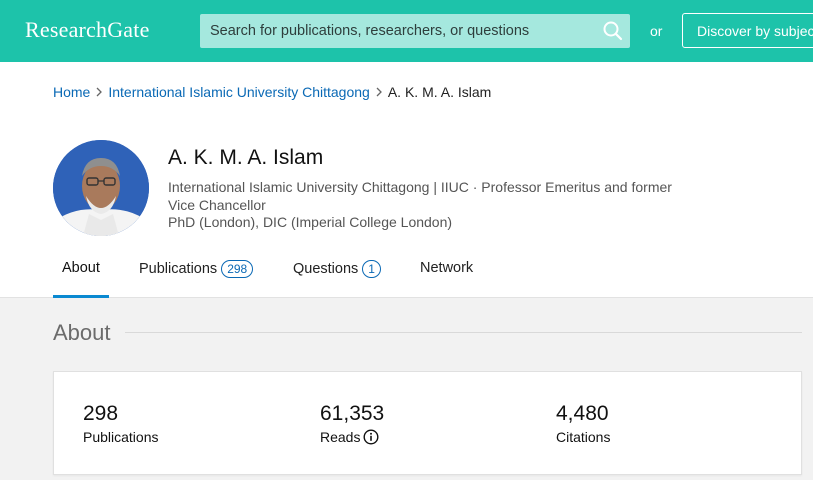  I want to click on breadcrumb-home: Home, so click(71, 92).